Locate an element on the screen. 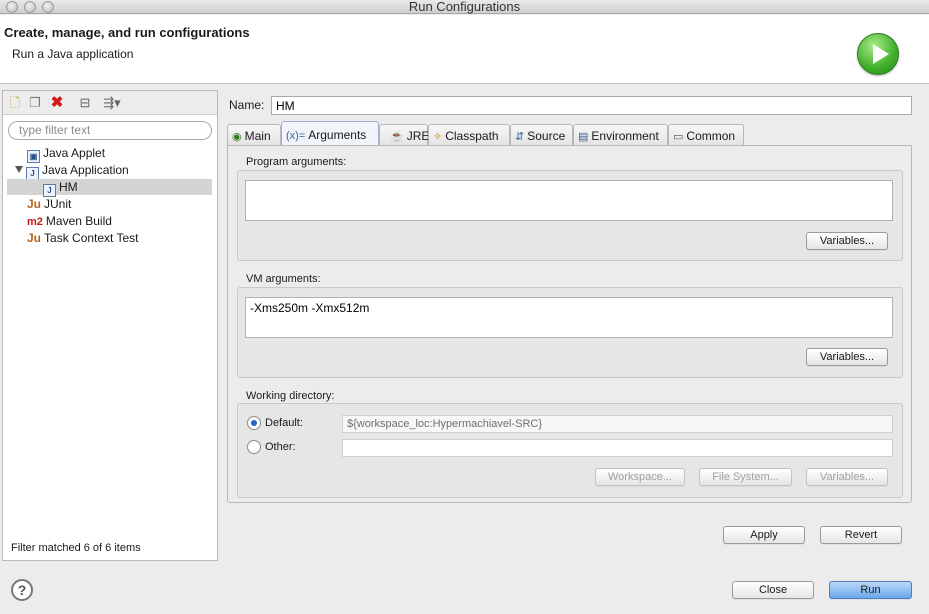 The width and height of the screenshot is (929, 614). tree-item-maven-build: m2 Maven Build is located at coordinates (69, 221).